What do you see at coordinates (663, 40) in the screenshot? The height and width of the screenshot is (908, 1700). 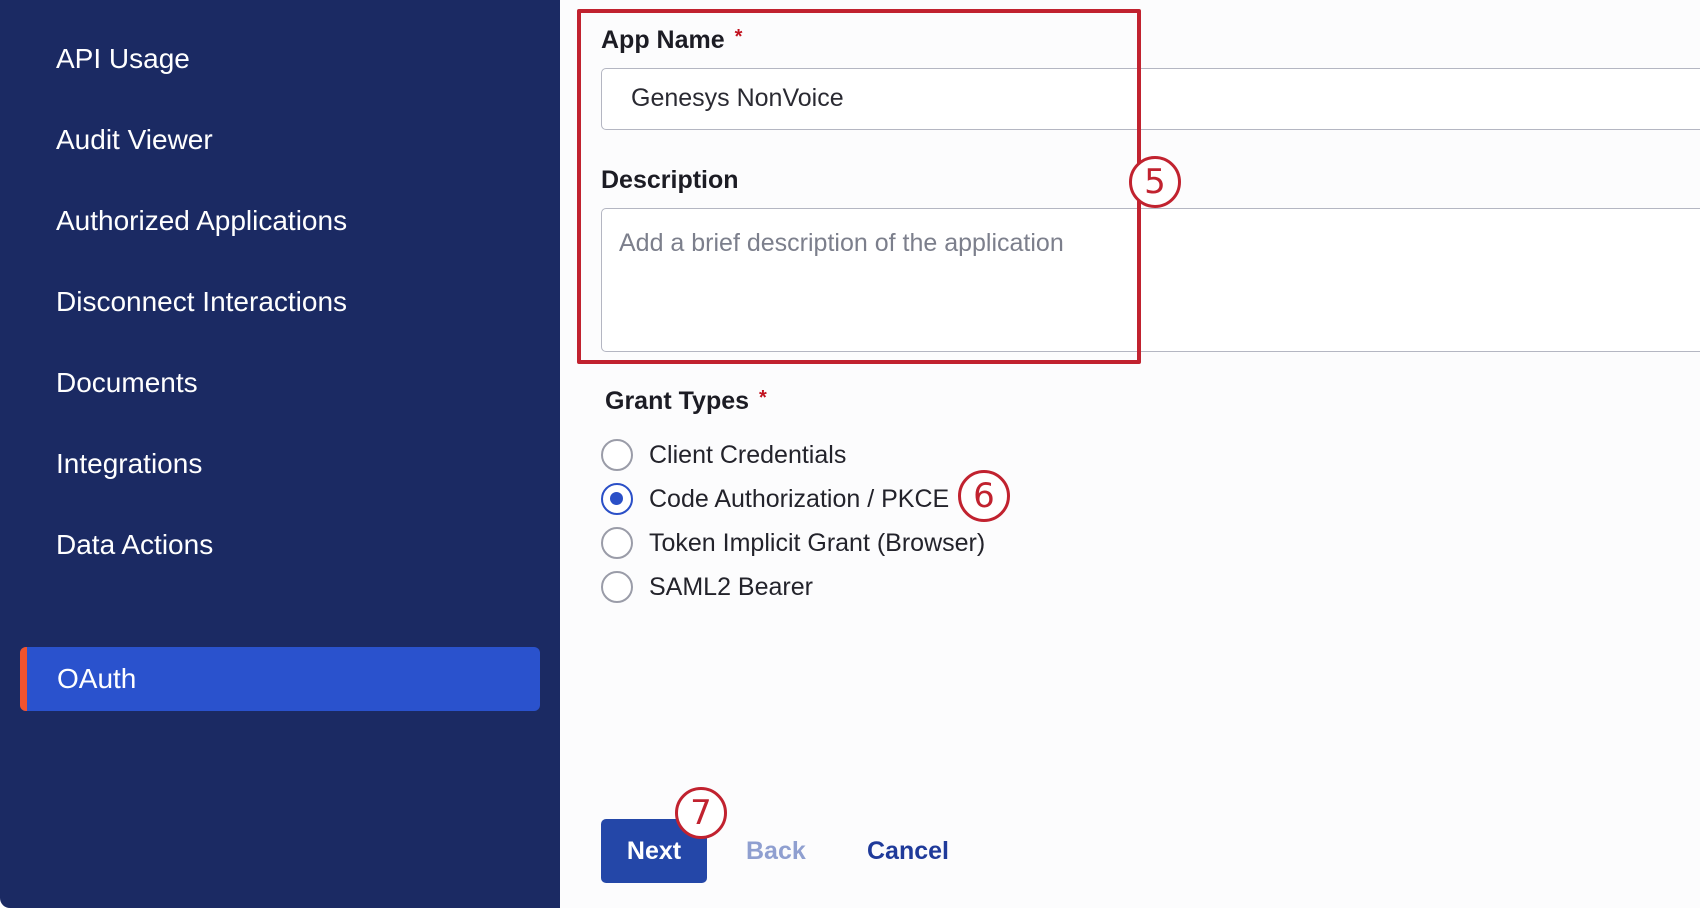 I see `app-name-label-text: App Name` at bounding box center [663, 40].